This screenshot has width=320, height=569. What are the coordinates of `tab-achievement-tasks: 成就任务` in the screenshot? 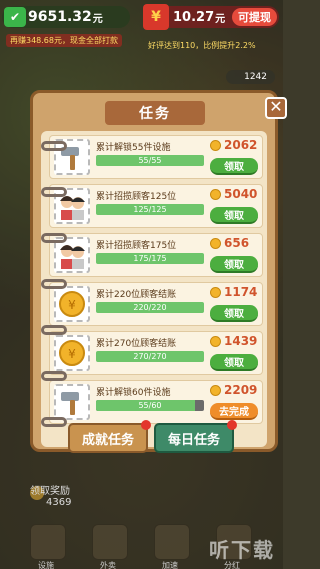 It's located at (109, 436).